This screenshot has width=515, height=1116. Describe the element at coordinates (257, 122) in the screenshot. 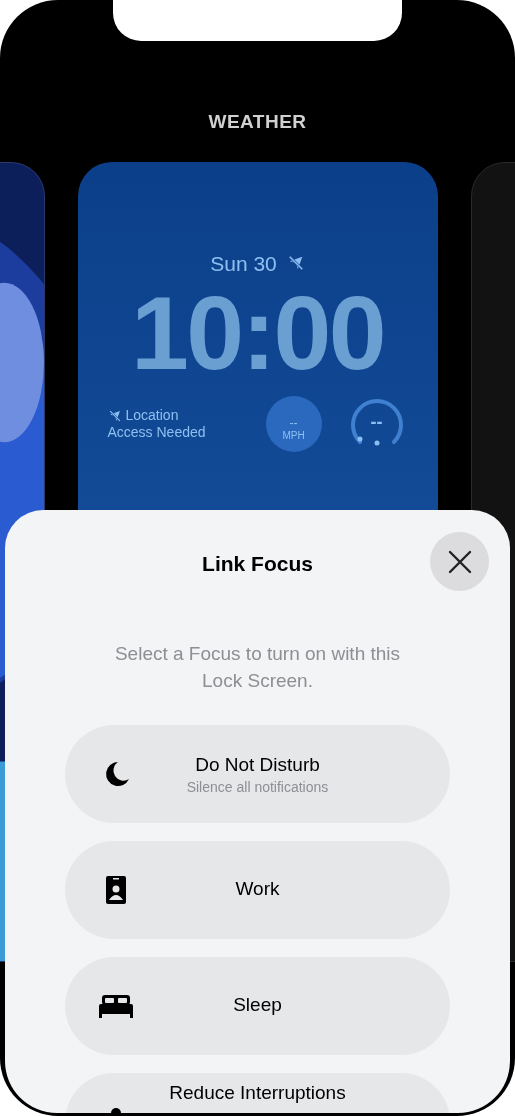

I see `section-title: WEATHER` at that location.